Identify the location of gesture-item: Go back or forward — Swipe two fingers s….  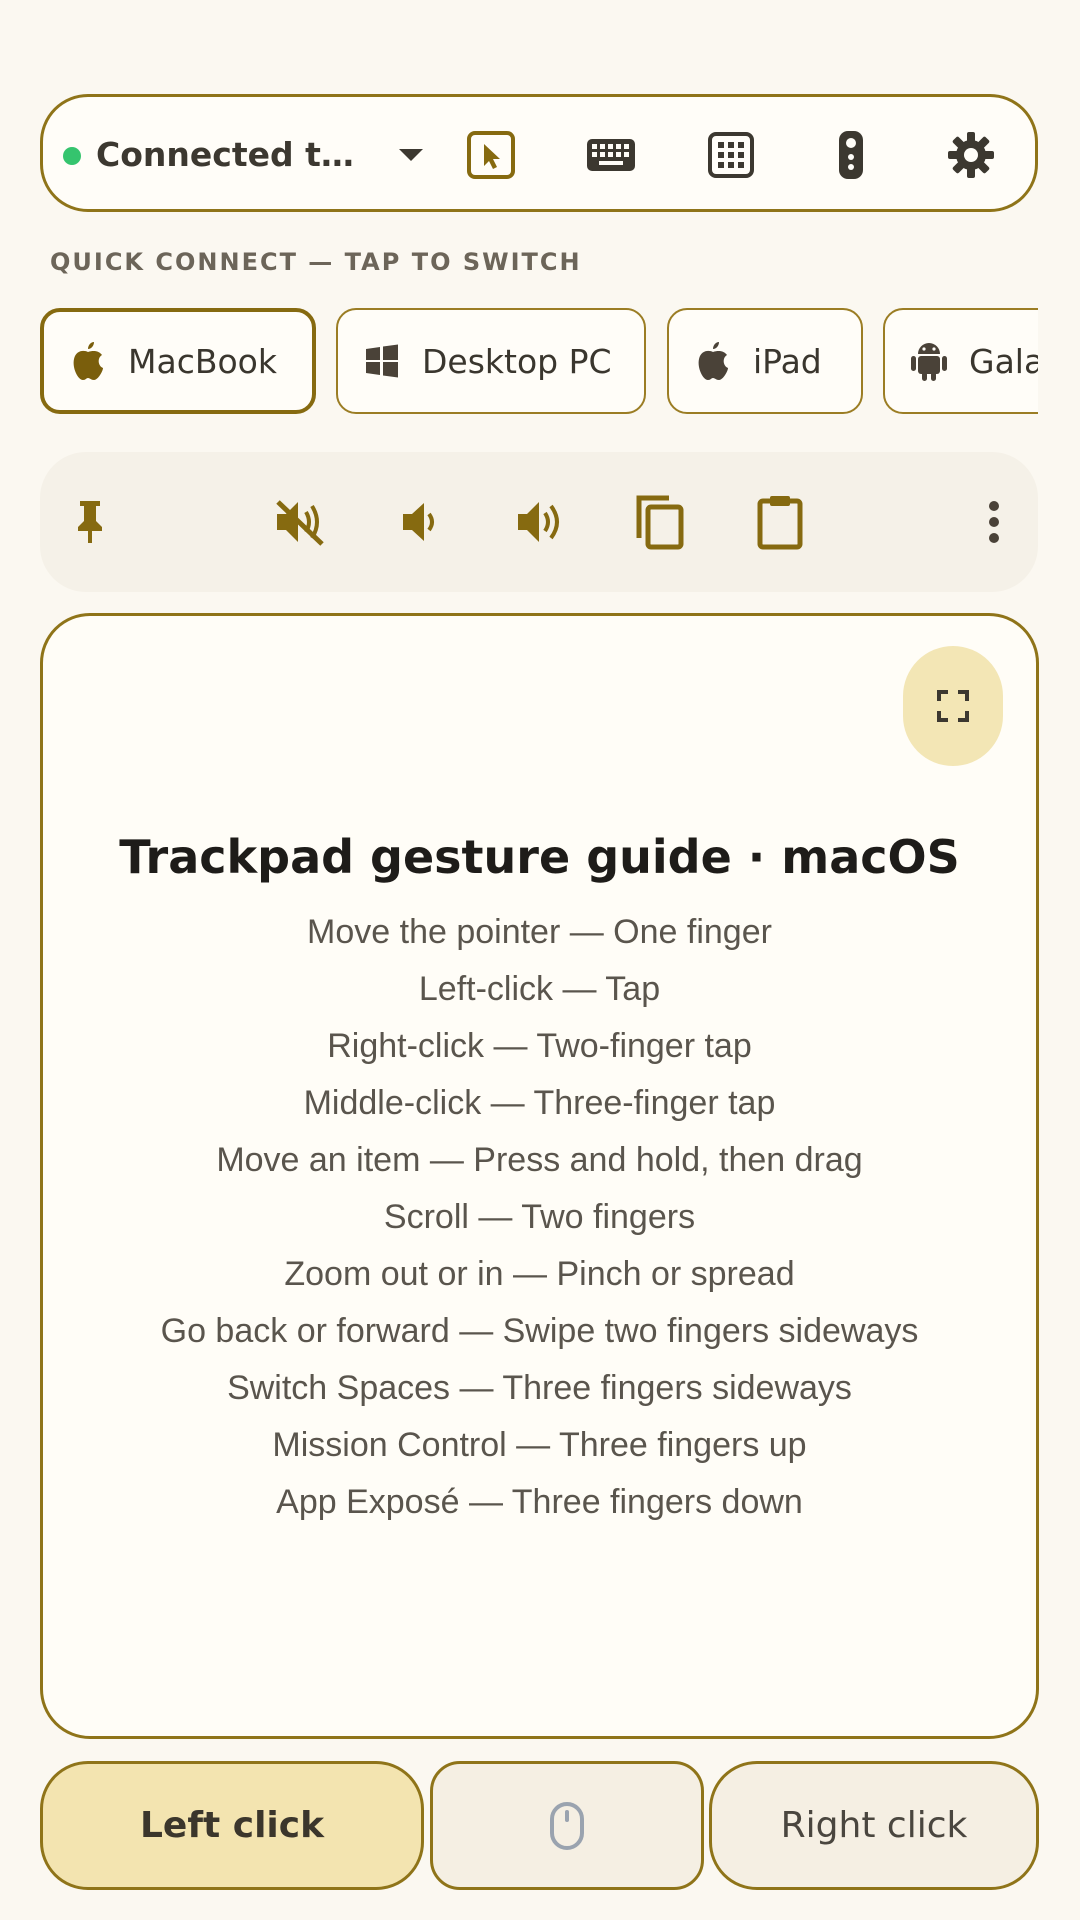
(539, 1331).